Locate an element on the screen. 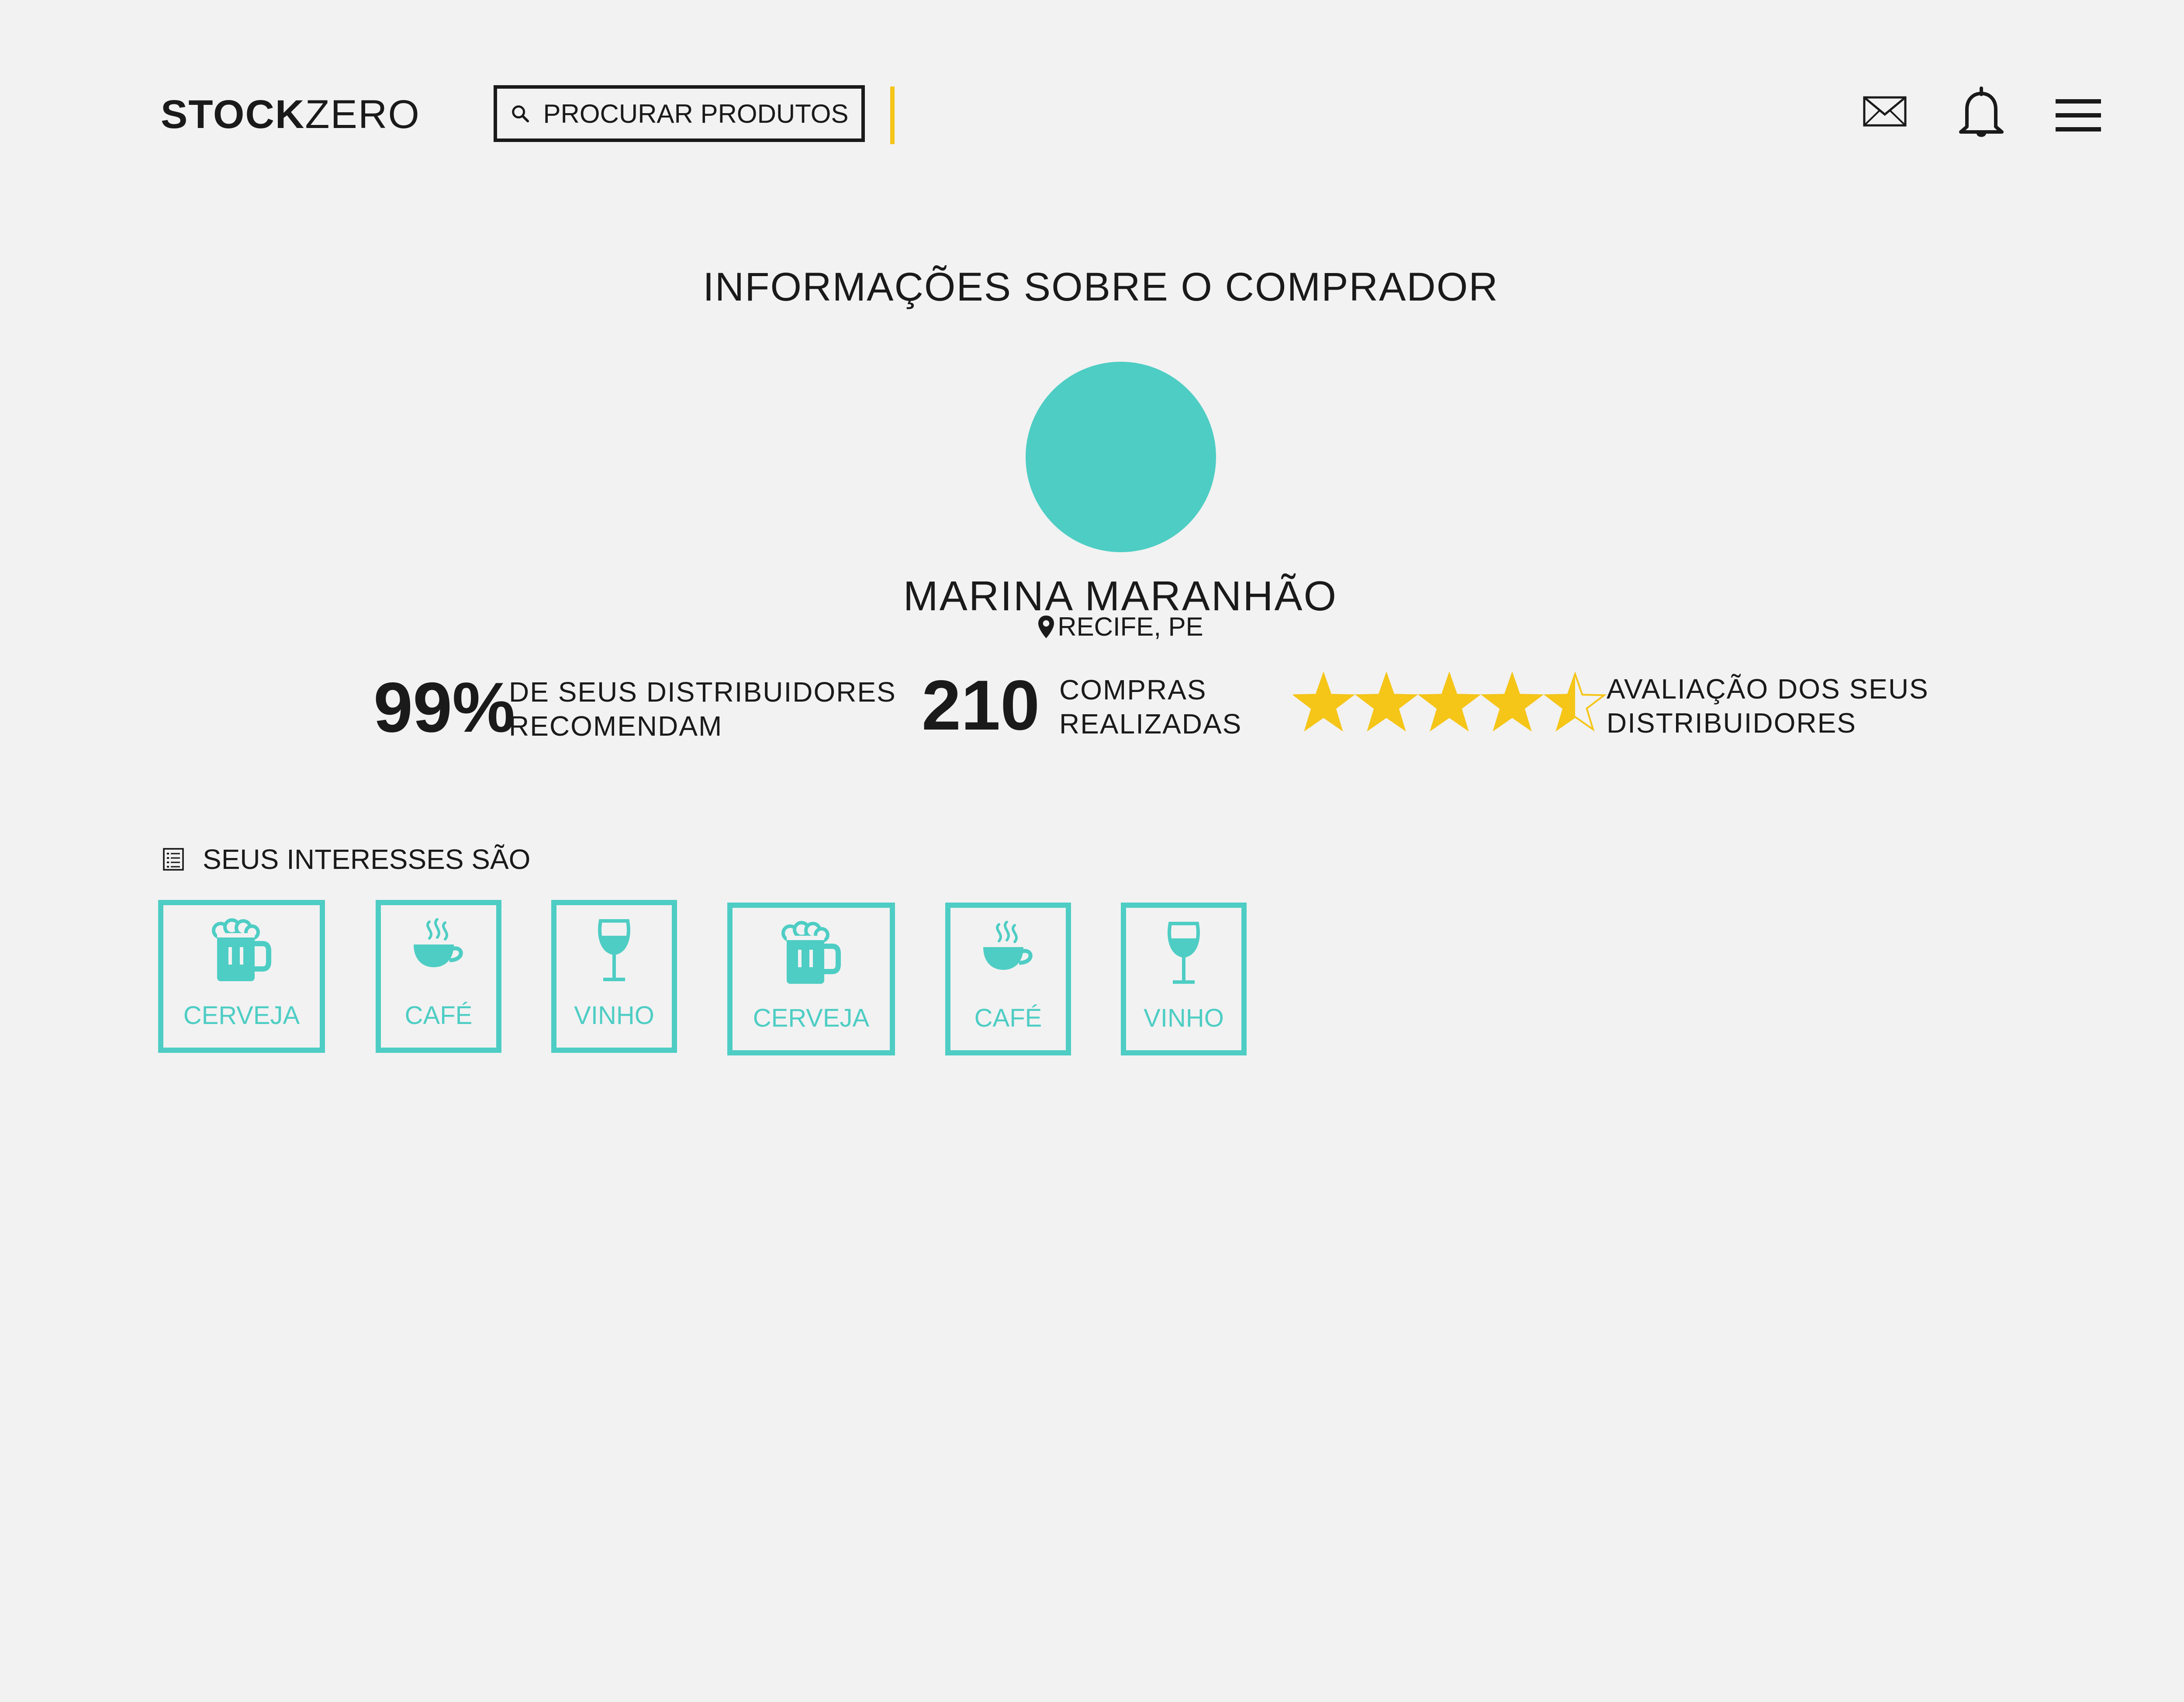 Image resolution: width=2184 pixels, height=1702 pixels. rating-stars is located at coordinates (1450, 701).